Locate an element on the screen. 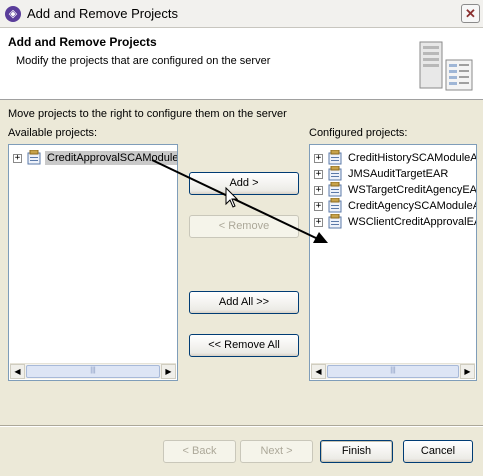 This screenshot has height=476, width=483. finish-button: Finish is located at coordinates (356, 451).